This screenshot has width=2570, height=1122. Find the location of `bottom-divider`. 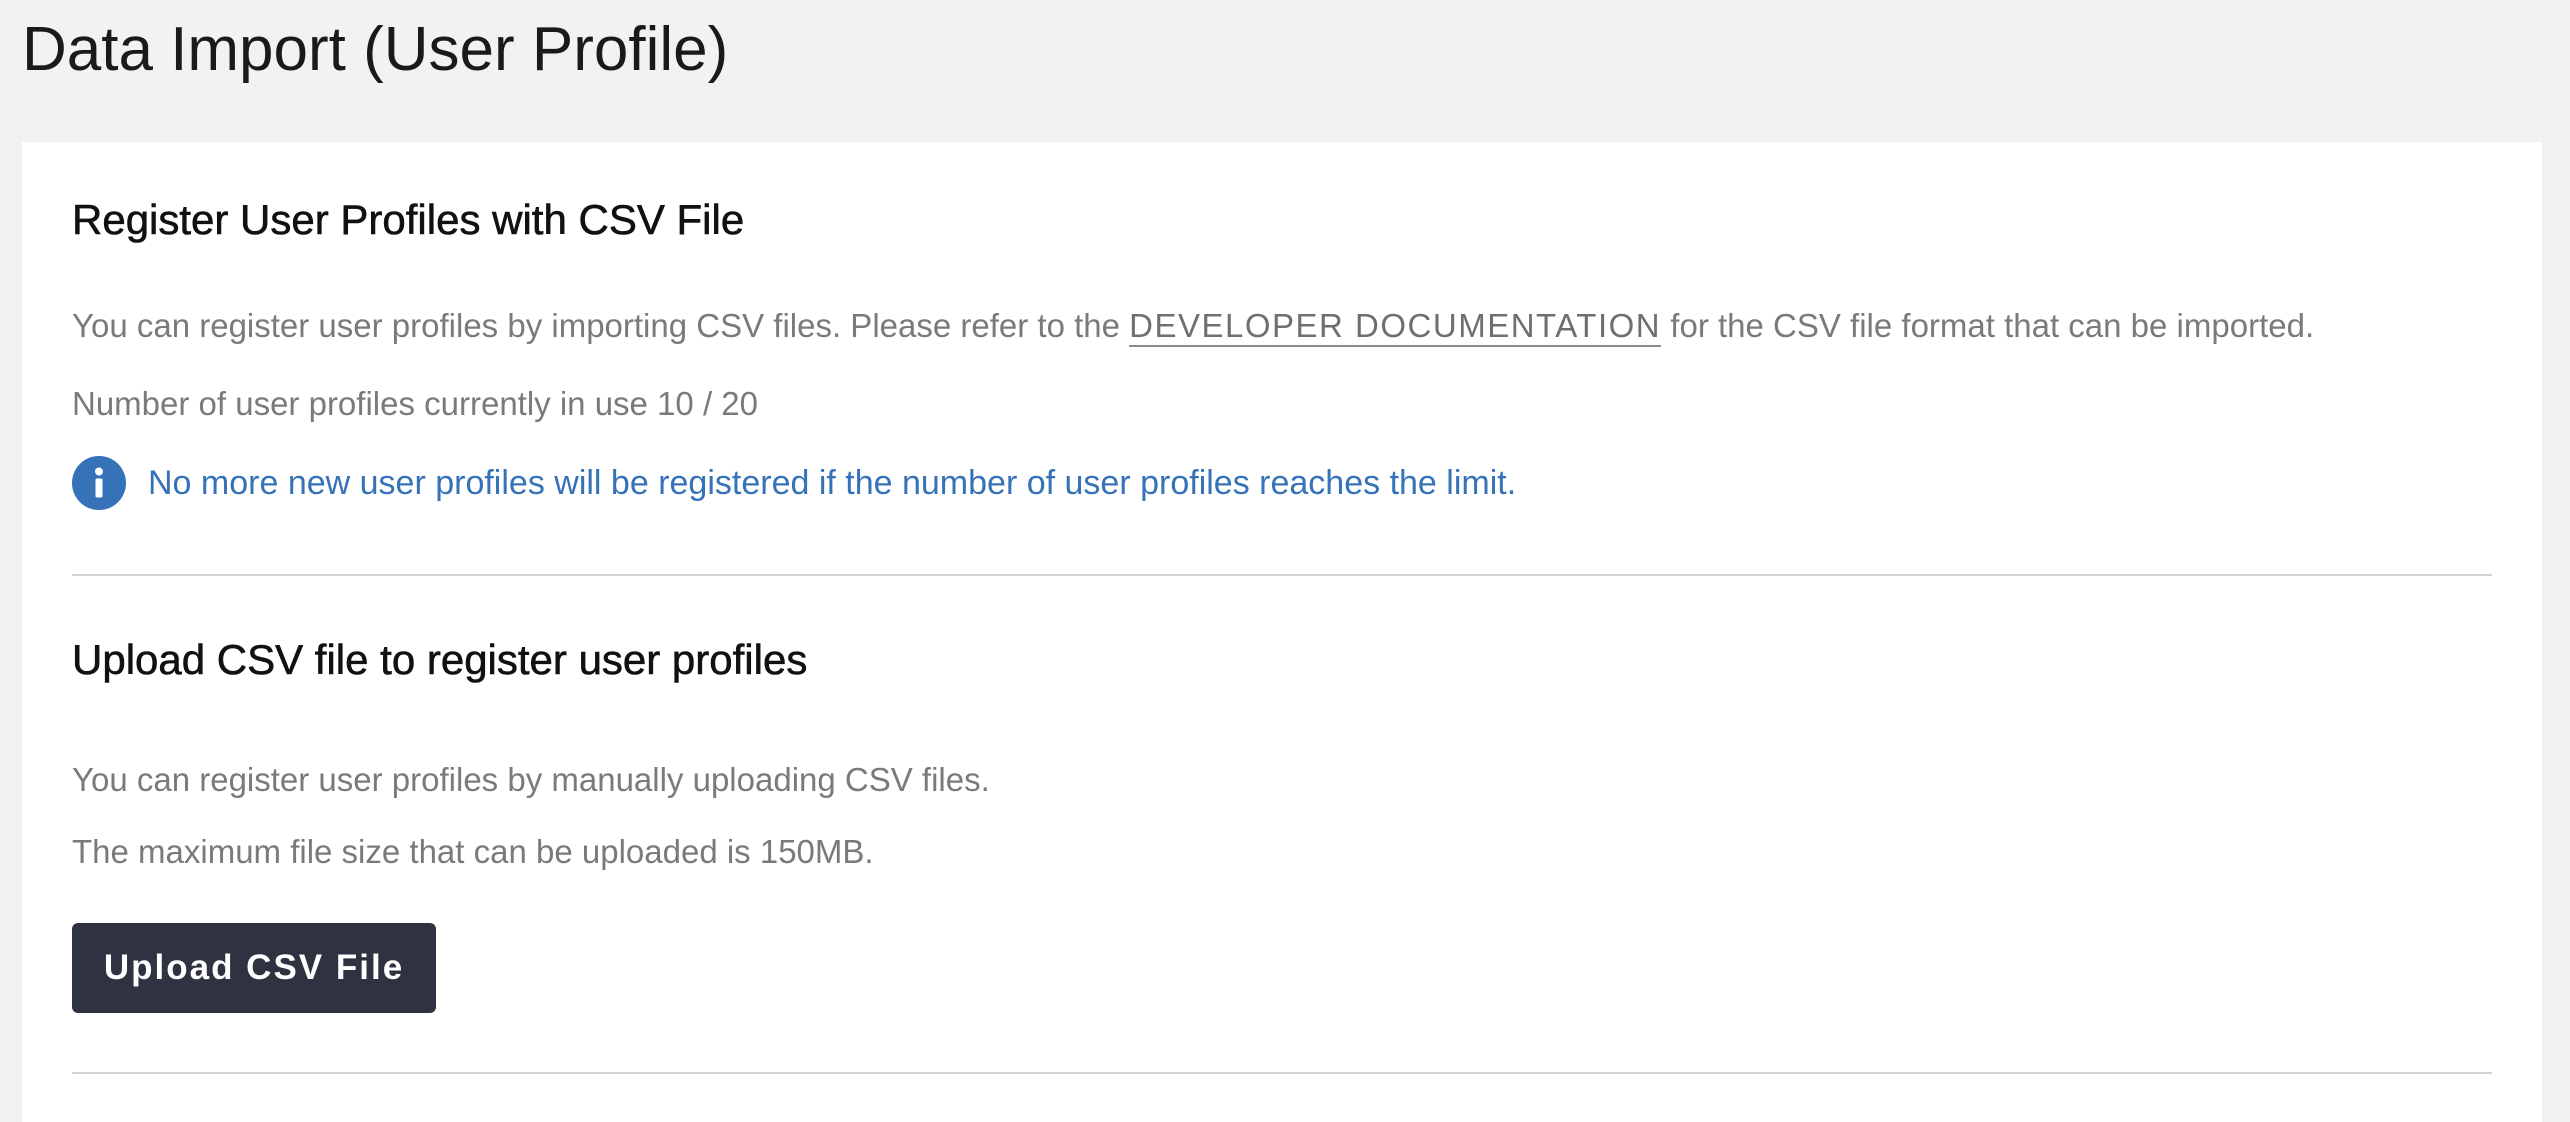

bottom-divider is located at coordinates (1282, 1073).